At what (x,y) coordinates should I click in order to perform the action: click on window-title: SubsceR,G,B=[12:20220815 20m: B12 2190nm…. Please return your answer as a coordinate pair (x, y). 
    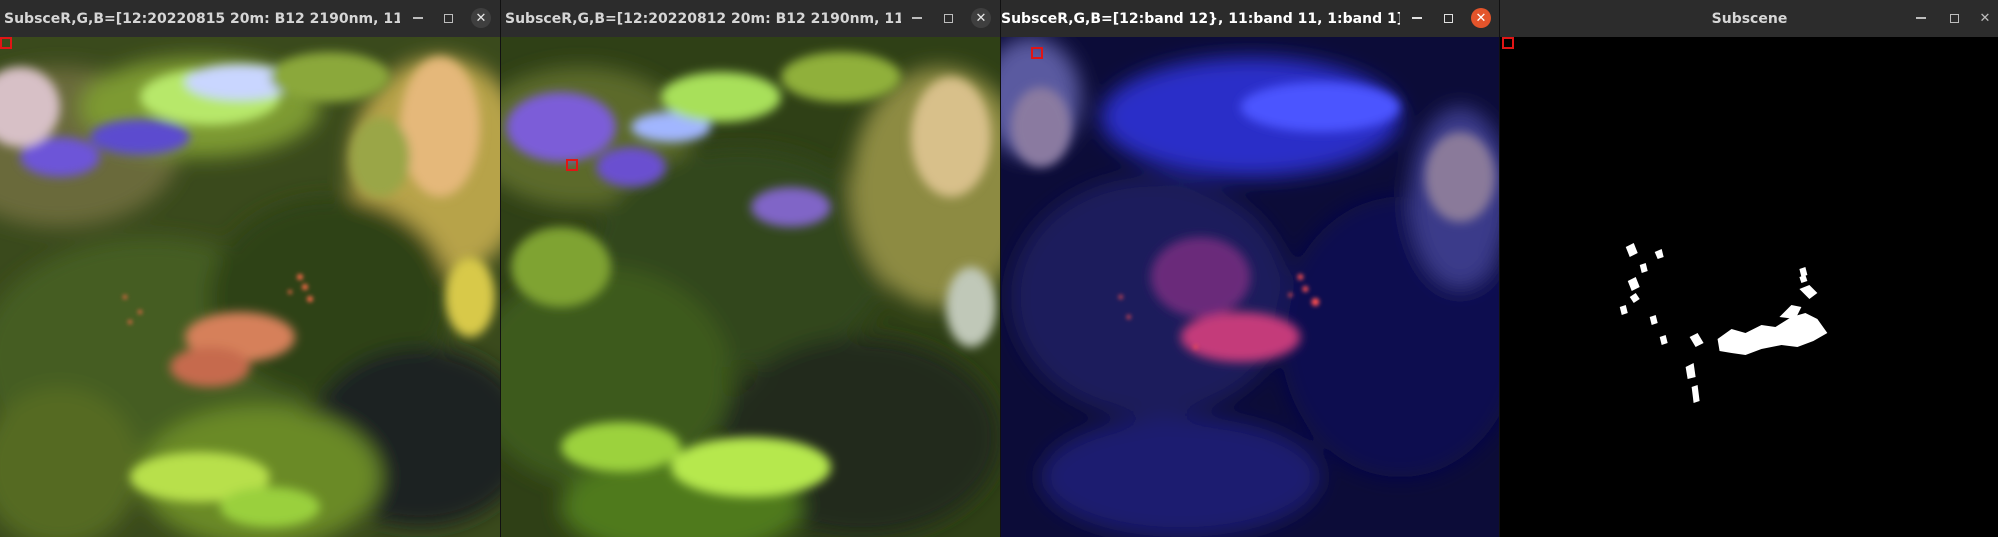
    Looking at the image, I should click on (202, 19).